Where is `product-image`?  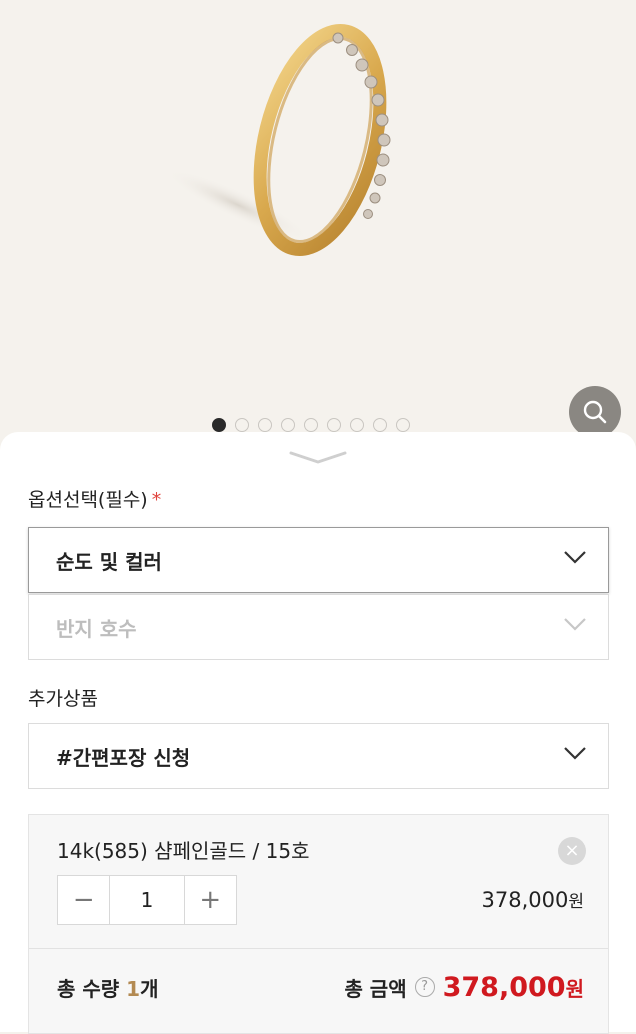 product-image is located at coordinates (278, 140).